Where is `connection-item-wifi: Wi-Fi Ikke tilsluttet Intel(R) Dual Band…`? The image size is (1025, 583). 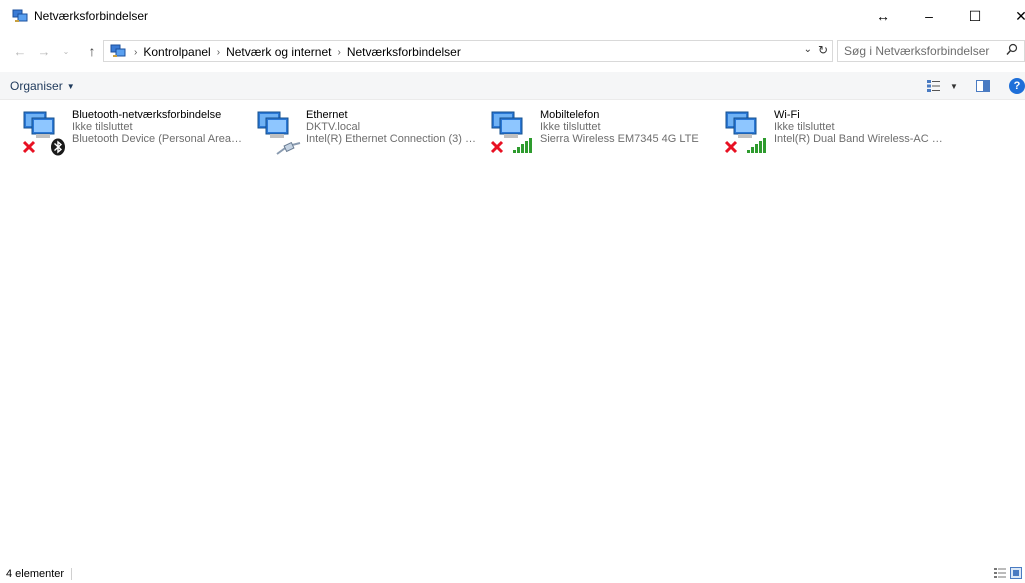
connection-item-wifi: Wi-Fi Ikke tilsluttet Intel(R) Dual Band… is located at coordinates (823, 136).